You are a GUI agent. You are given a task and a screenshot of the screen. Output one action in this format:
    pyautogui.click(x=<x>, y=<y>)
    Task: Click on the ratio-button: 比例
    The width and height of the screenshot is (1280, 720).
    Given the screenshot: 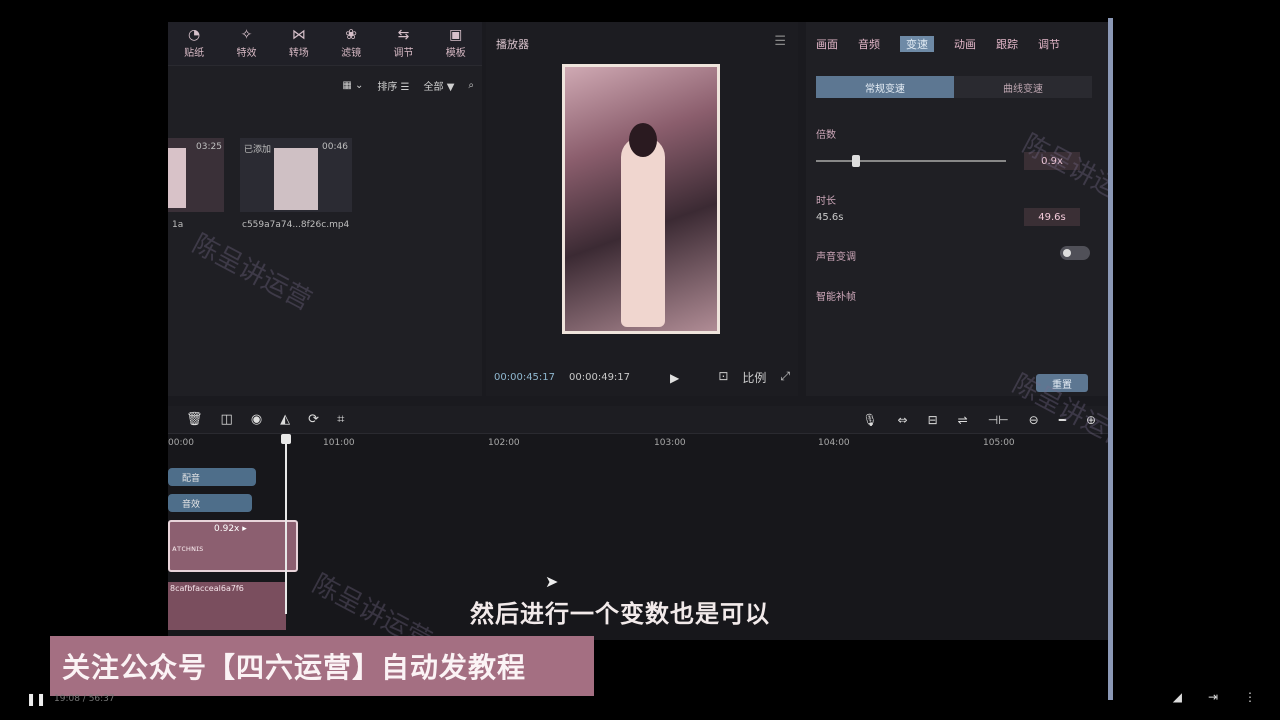 What is the action you would take?
    pyautogui.click(x=754, y=377)
    